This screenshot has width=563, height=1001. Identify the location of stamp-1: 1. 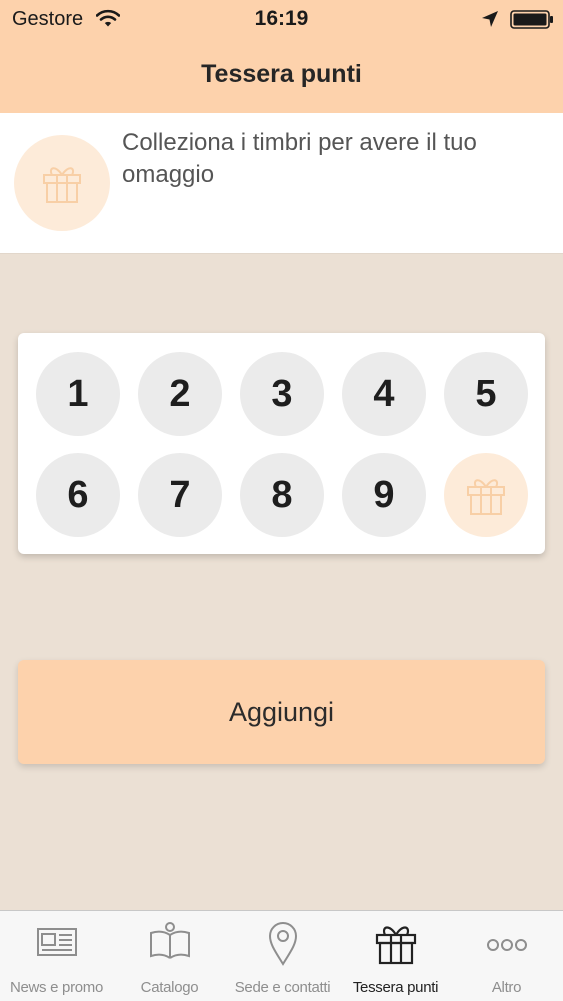
(78, 394).